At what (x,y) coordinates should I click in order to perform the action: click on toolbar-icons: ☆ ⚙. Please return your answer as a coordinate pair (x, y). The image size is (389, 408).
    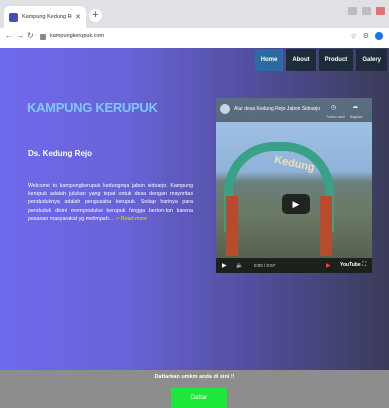
    Looking at the image, I should click on (366, 36).